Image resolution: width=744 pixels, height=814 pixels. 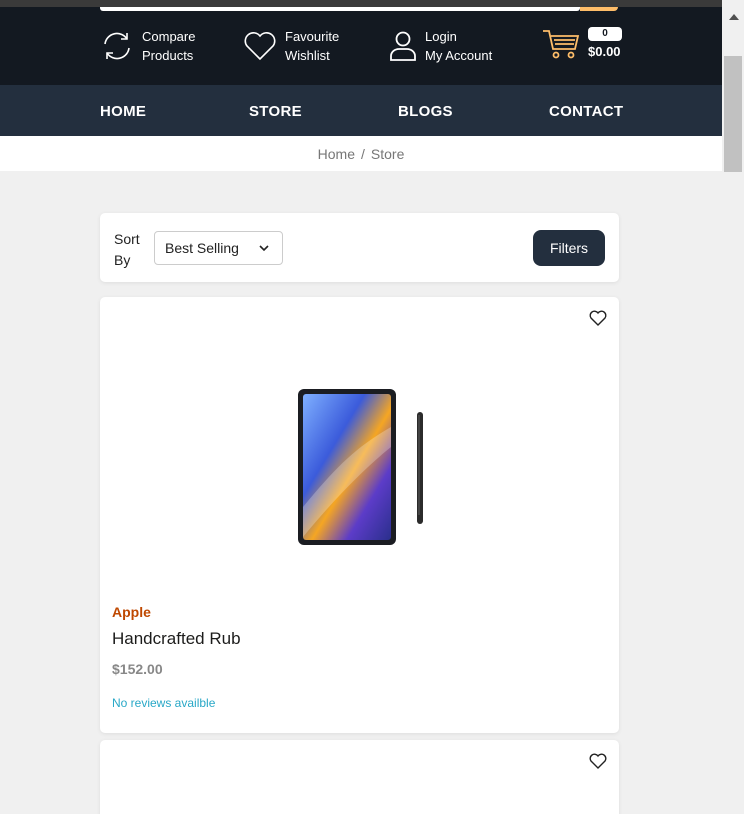 I want to click on filters-button: Filters, so click(x=569, y=248).